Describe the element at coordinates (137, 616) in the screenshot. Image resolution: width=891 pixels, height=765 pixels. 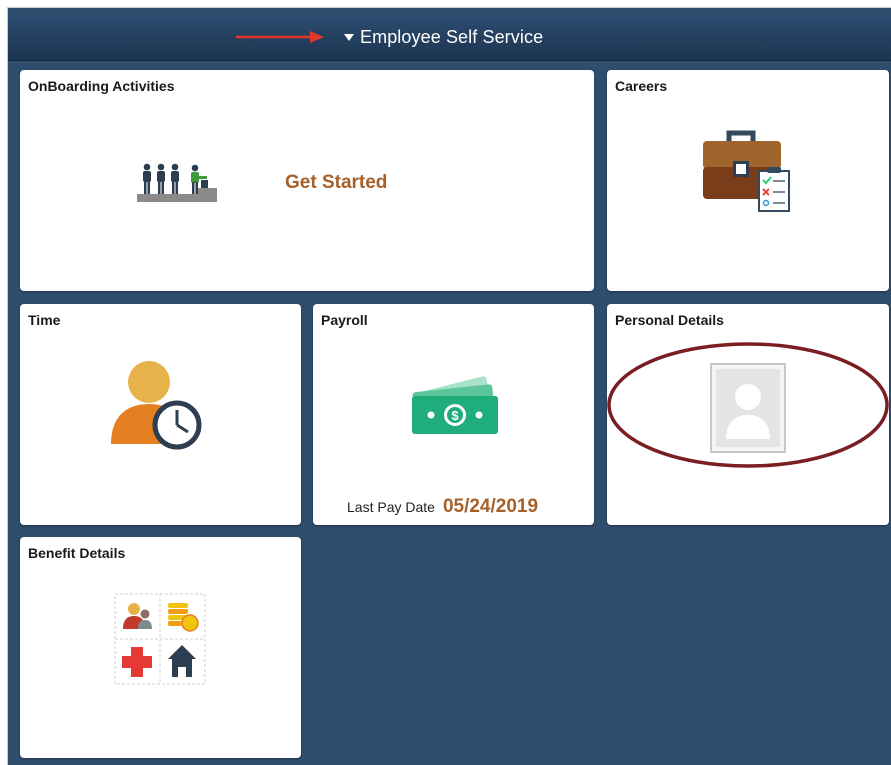
I see `dependents-icon` at that location.